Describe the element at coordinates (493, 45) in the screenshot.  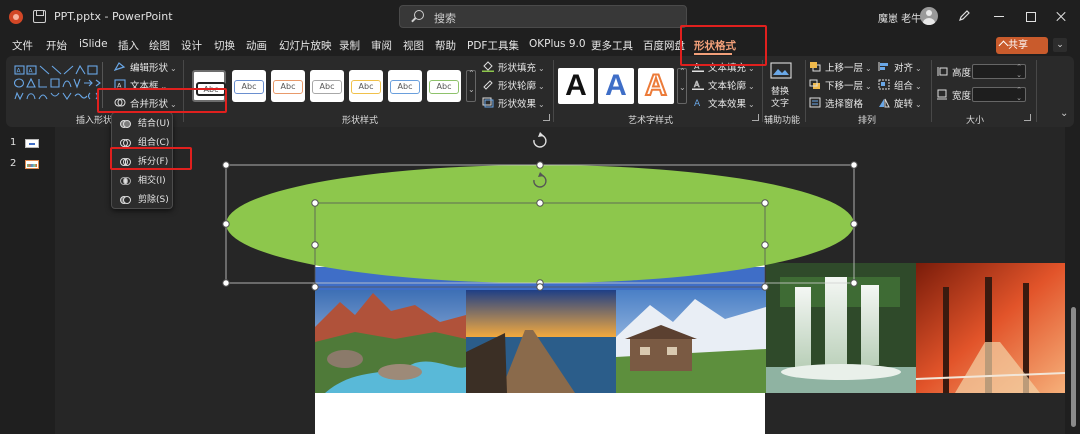
I see `tab-pdf-tools: PDF工具集` at that location.